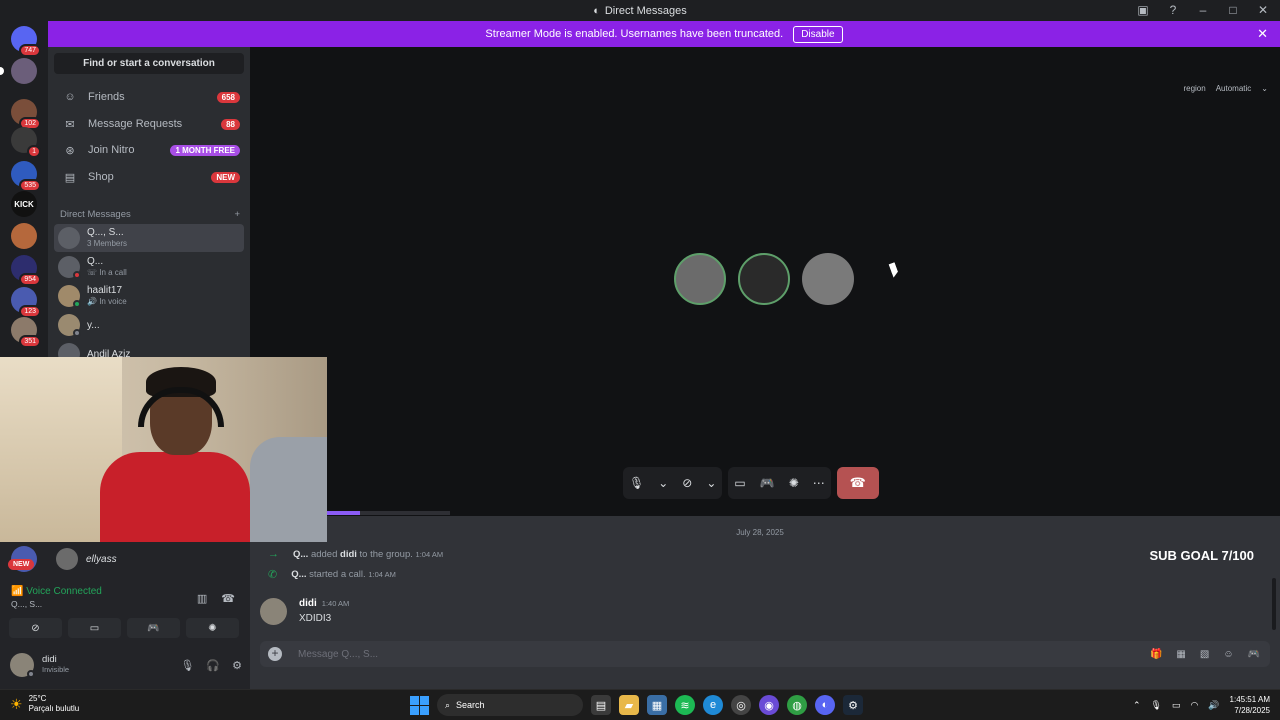 This screenshot has width=1280, height=720. What do you see at coordinates (685, 705) in the screenshot?
I see `spotify-icon: ≋` at bounding box center [685, 705].